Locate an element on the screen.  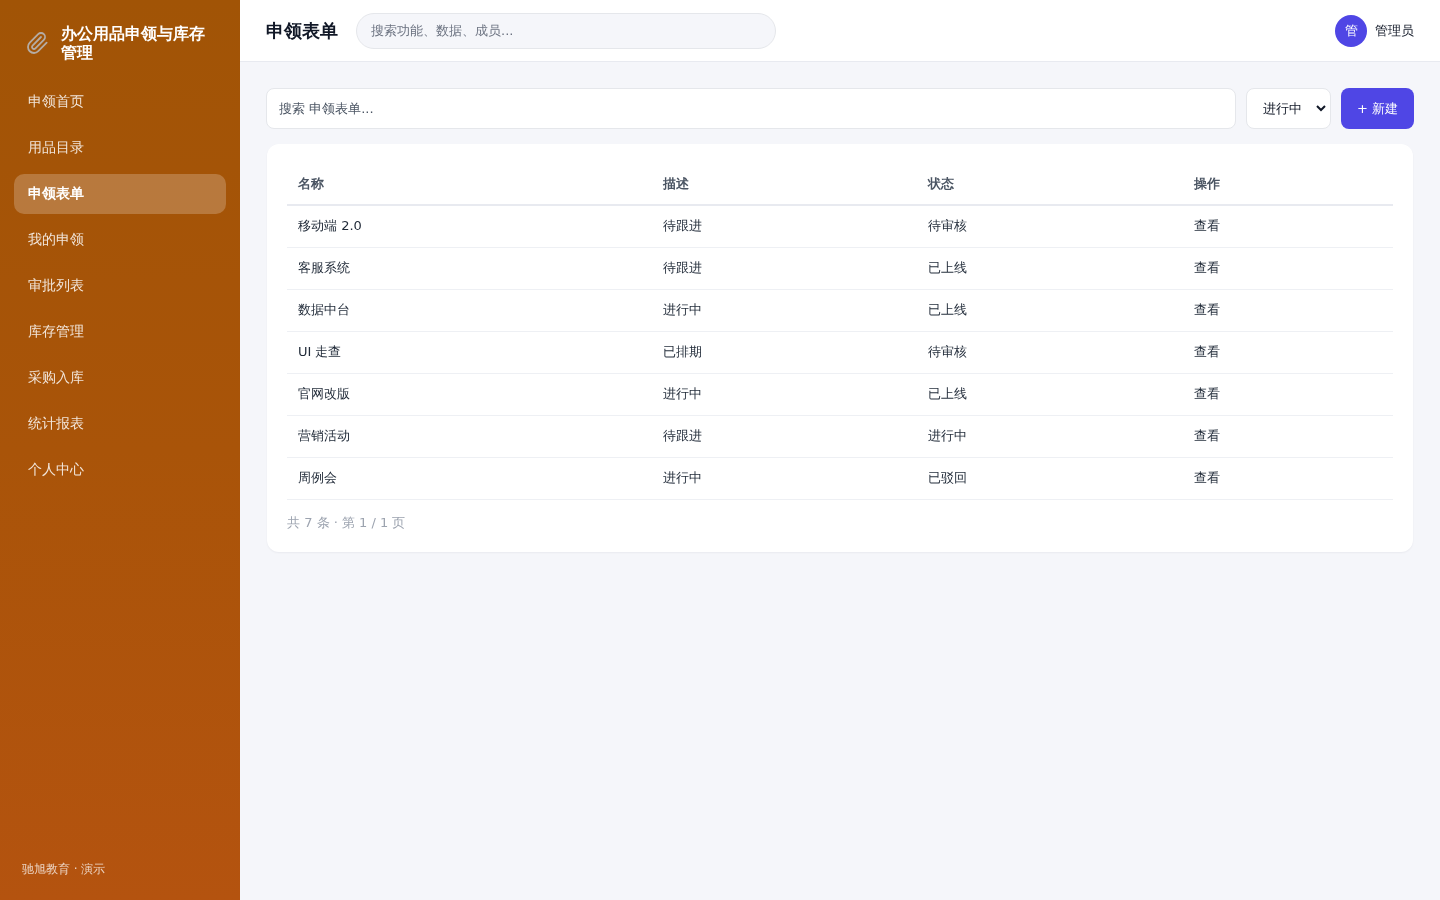
paperclip-icon is located at coordinates (37, 43).